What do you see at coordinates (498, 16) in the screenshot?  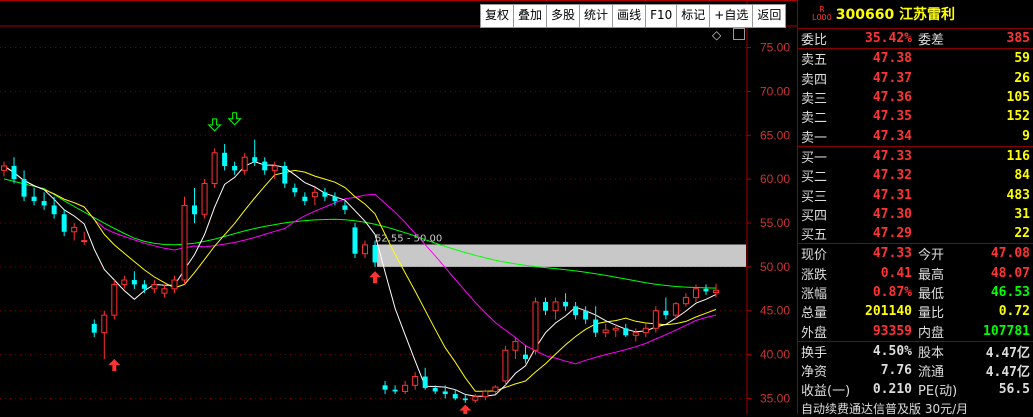 I see `toolbar-fuquan-button: 复权` at bounding box center [498, 16].